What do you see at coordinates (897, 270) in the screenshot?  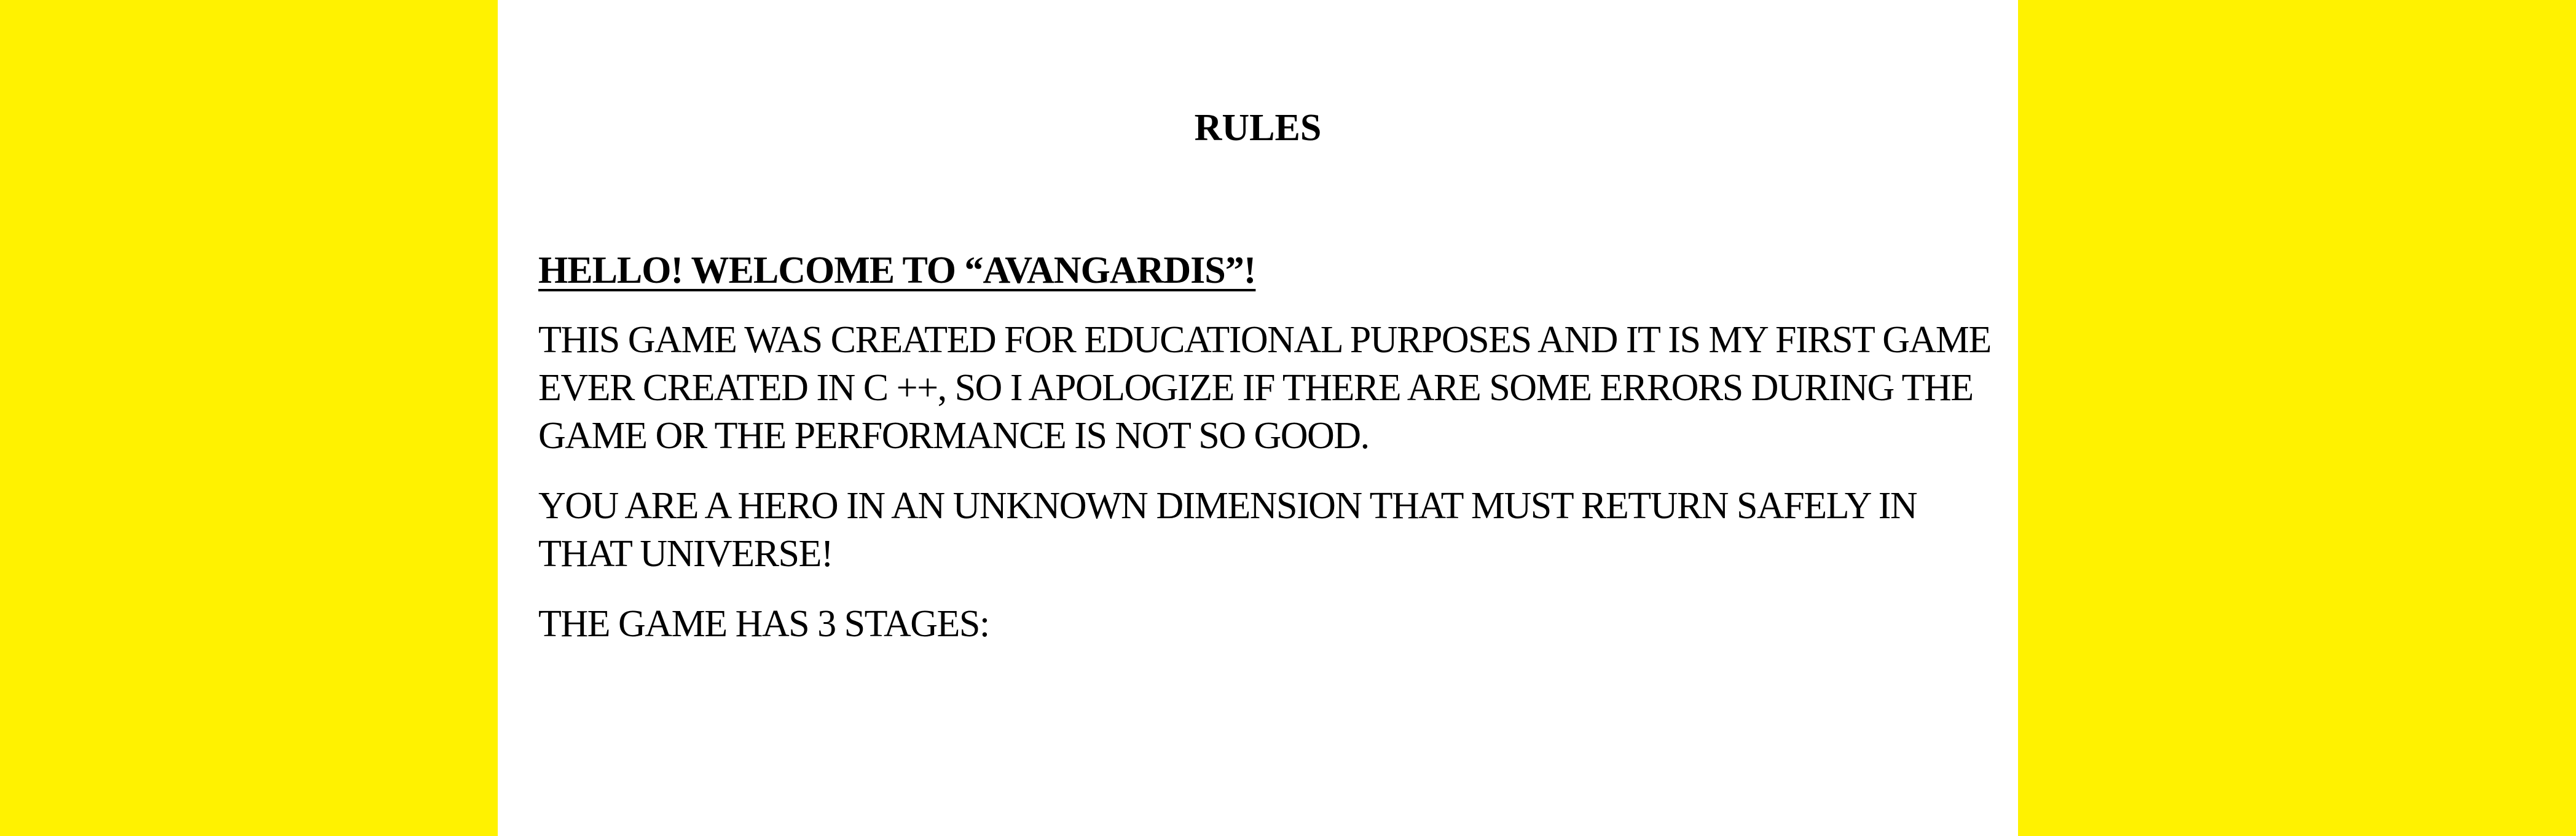 I see `welcome-heading: HELLO! WELCOME TO “AVANGARDIS”!` at bounding box center [897, 270].